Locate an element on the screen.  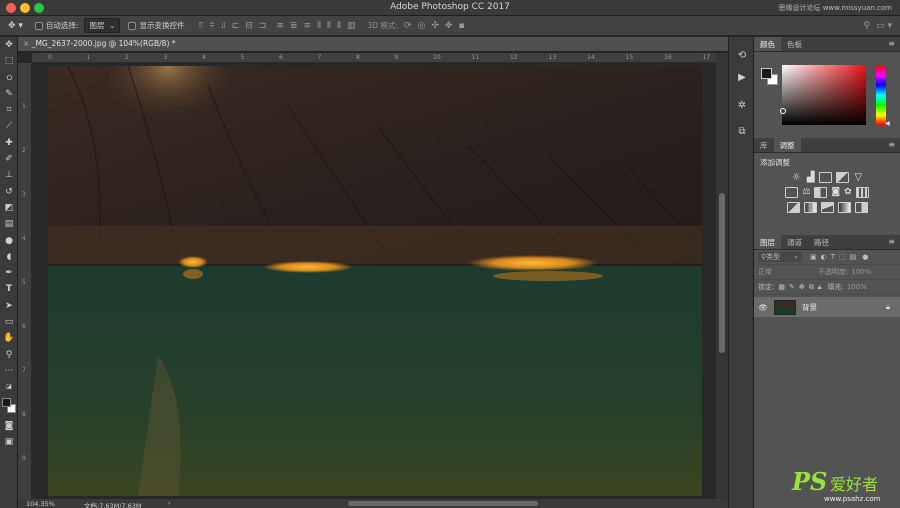
workspace-icon: ▭ ▾ is located at coordinates (884, 26).